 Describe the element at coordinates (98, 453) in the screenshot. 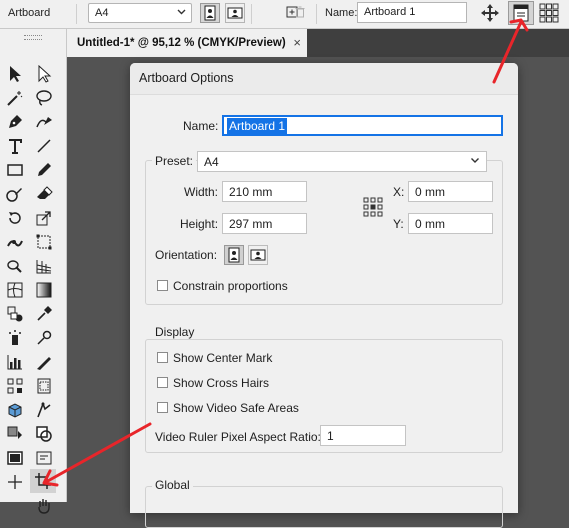

I see `arrow-to-artboard-tool` at that location.